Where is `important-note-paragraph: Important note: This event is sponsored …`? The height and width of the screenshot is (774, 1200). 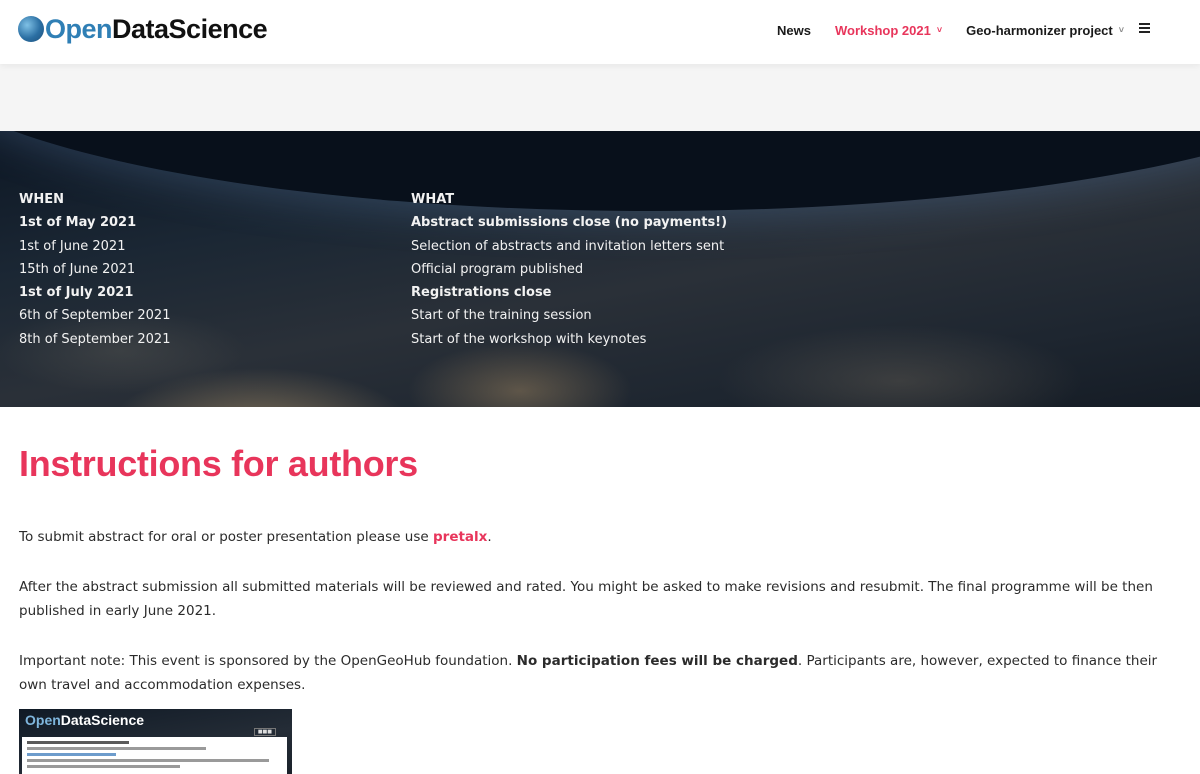 important-note-paragraph: Important note: This event is sponsored … is located at coordinates (588, 673).